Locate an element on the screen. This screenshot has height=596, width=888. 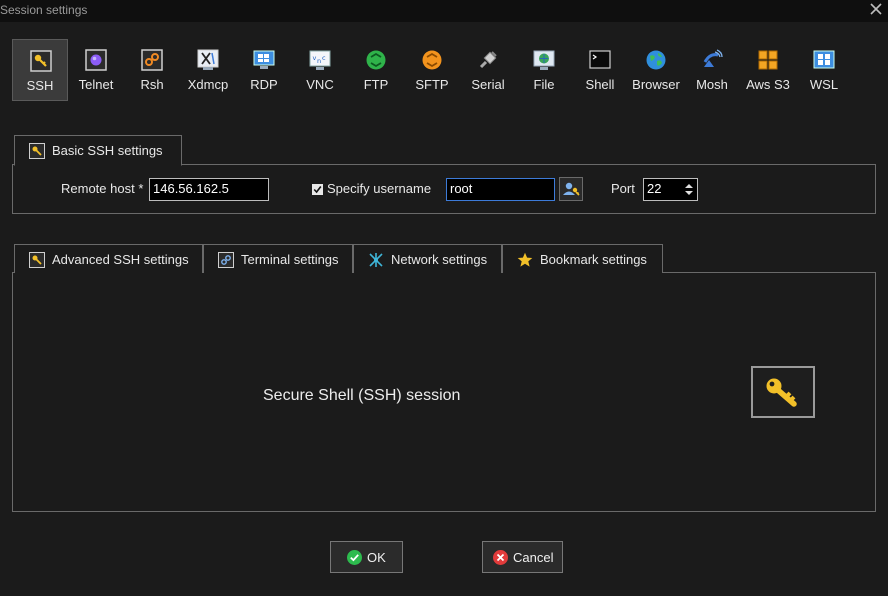
tab-advanced-ssh-settings: Advanced SSH settings is located at coordinates (108, 258).